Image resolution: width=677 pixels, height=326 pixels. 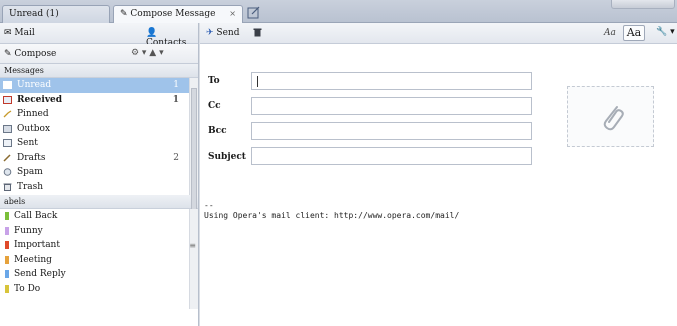 I want to click on tab-compose-message: ✎ Compose Message ×, so click(x=178, y=14).